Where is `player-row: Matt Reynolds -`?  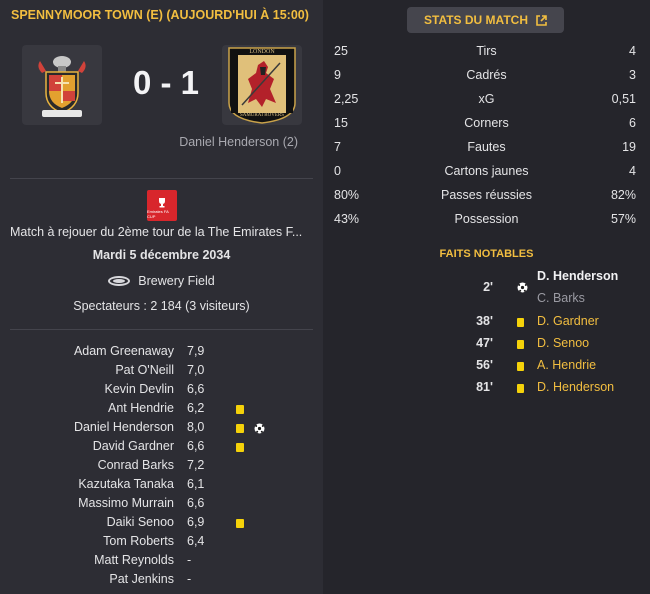 player-row: Matt Reynolds - is located at coordinates (161, 560).